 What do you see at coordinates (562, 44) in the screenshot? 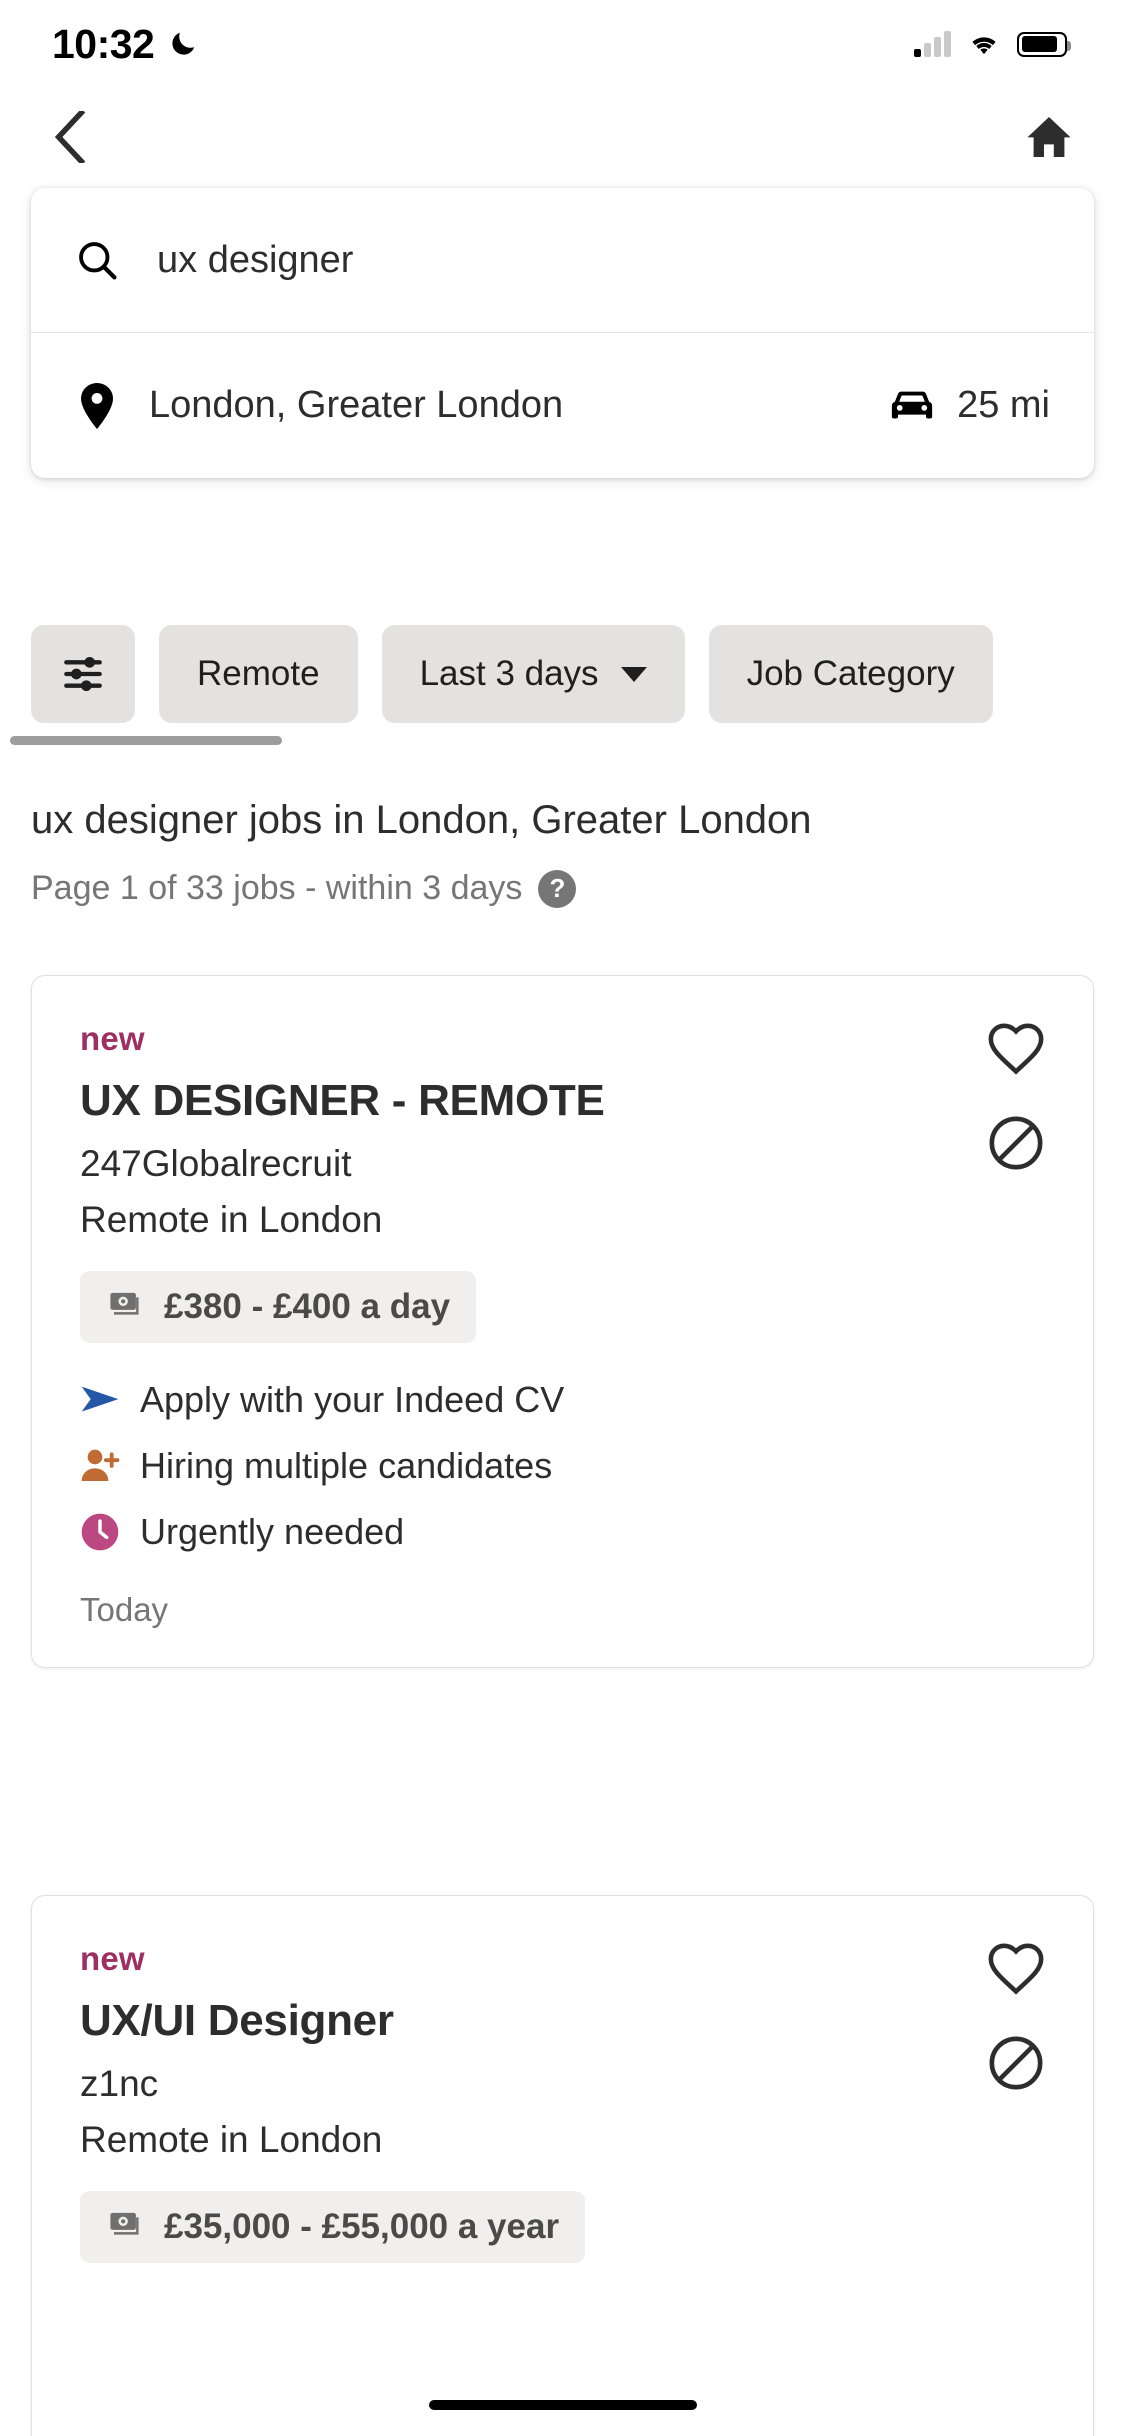
I see `status-bar: 10:32` at bounding box center [562, 44].